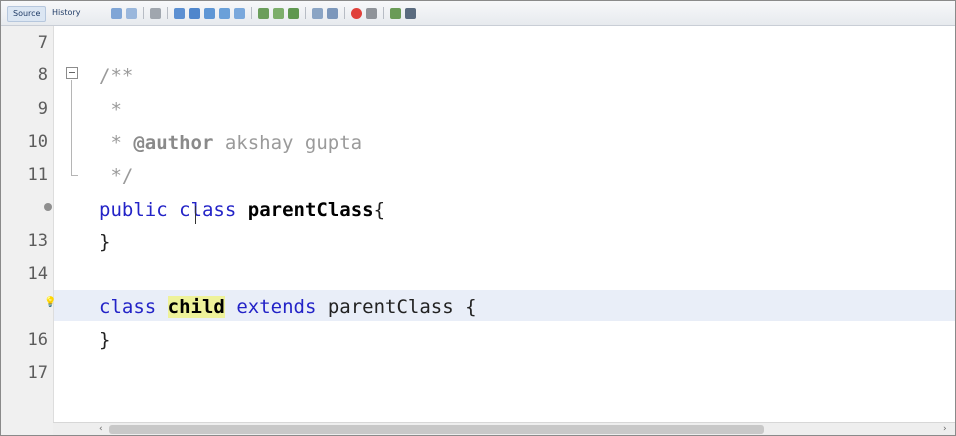 The image size is (956, 436). I want to click on line-number: 11, so click(37, 175).